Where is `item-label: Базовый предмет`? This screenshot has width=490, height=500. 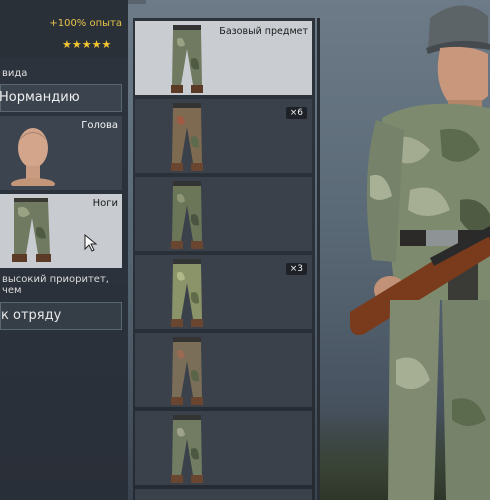 item-label: Базовый предмет is located at coordinates (263, 31).